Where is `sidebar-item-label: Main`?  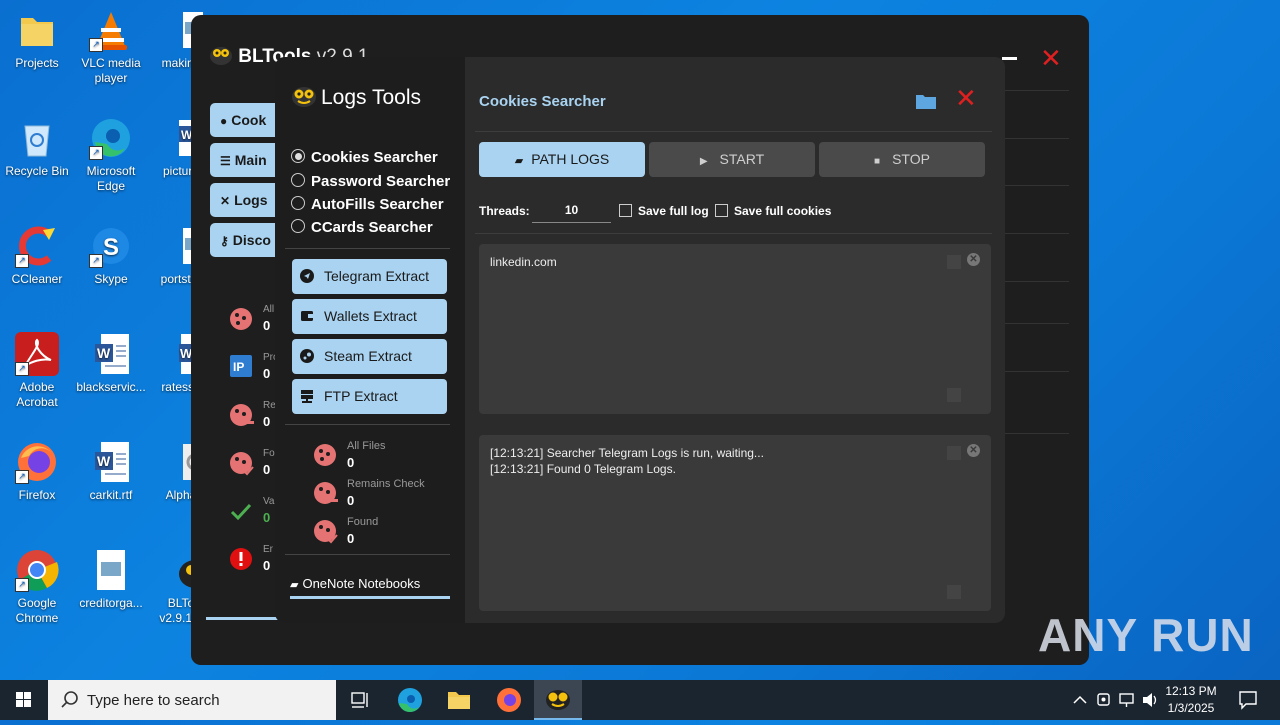 sidebar-item-label: Main is located at coordinates (250, 160).